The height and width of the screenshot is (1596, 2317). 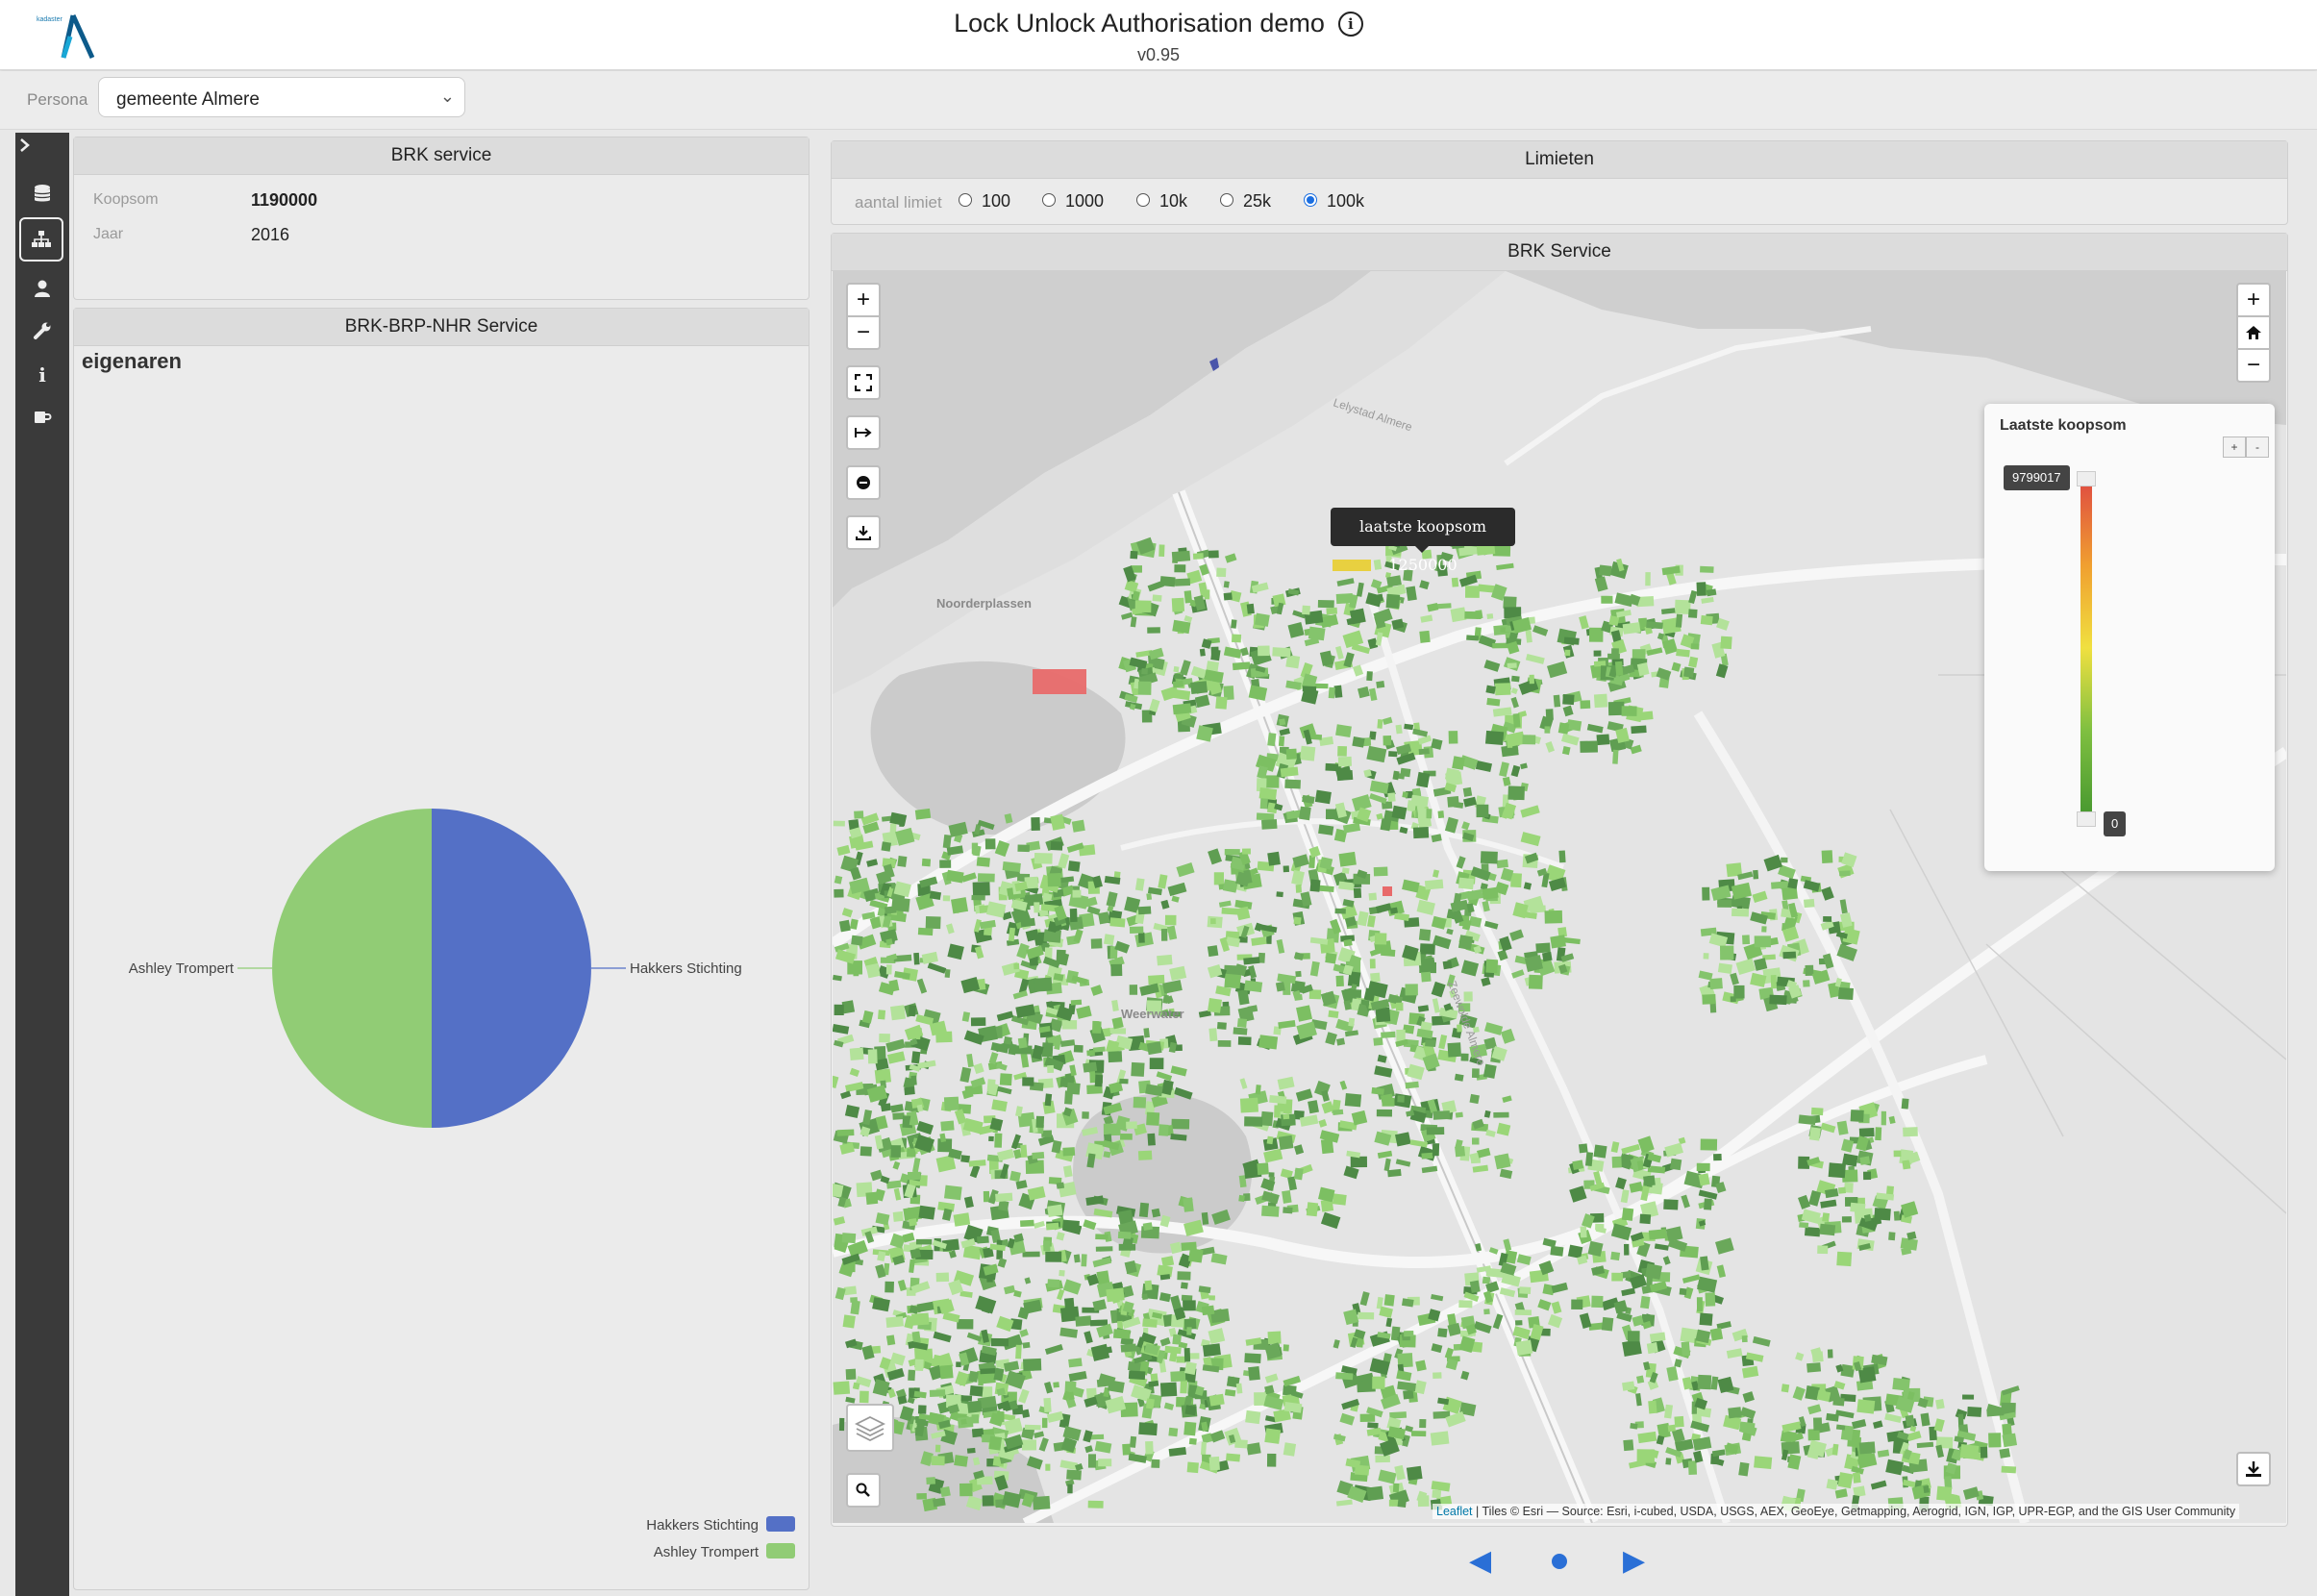 What do you see at coordinates (863, 300) in the screenshot?
I see `zoom-in-button: +` at bounding box center [863, 300].